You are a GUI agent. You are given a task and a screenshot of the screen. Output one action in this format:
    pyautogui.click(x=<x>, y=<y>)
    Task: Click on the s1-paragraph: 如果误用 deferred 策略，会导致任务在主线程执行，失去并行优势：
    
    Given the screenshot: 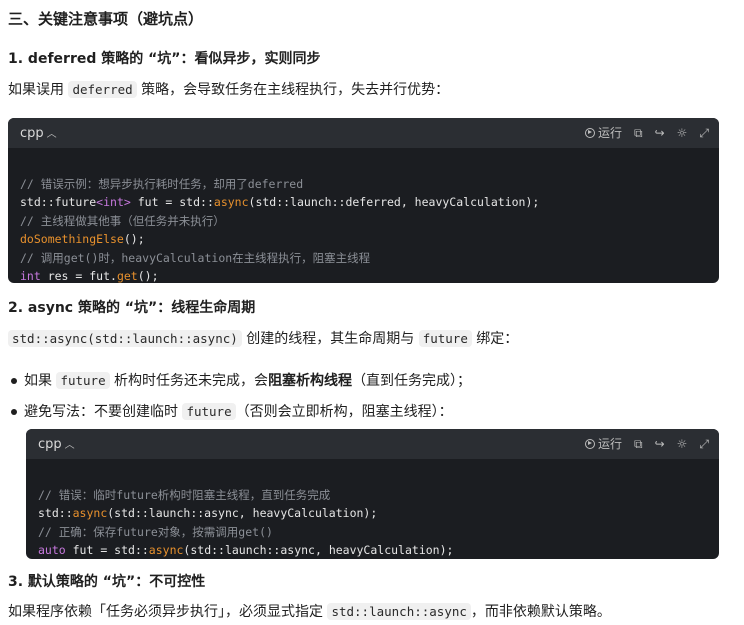 What is the action you would take?
    pyautogui.click(x=228, y=89)
    